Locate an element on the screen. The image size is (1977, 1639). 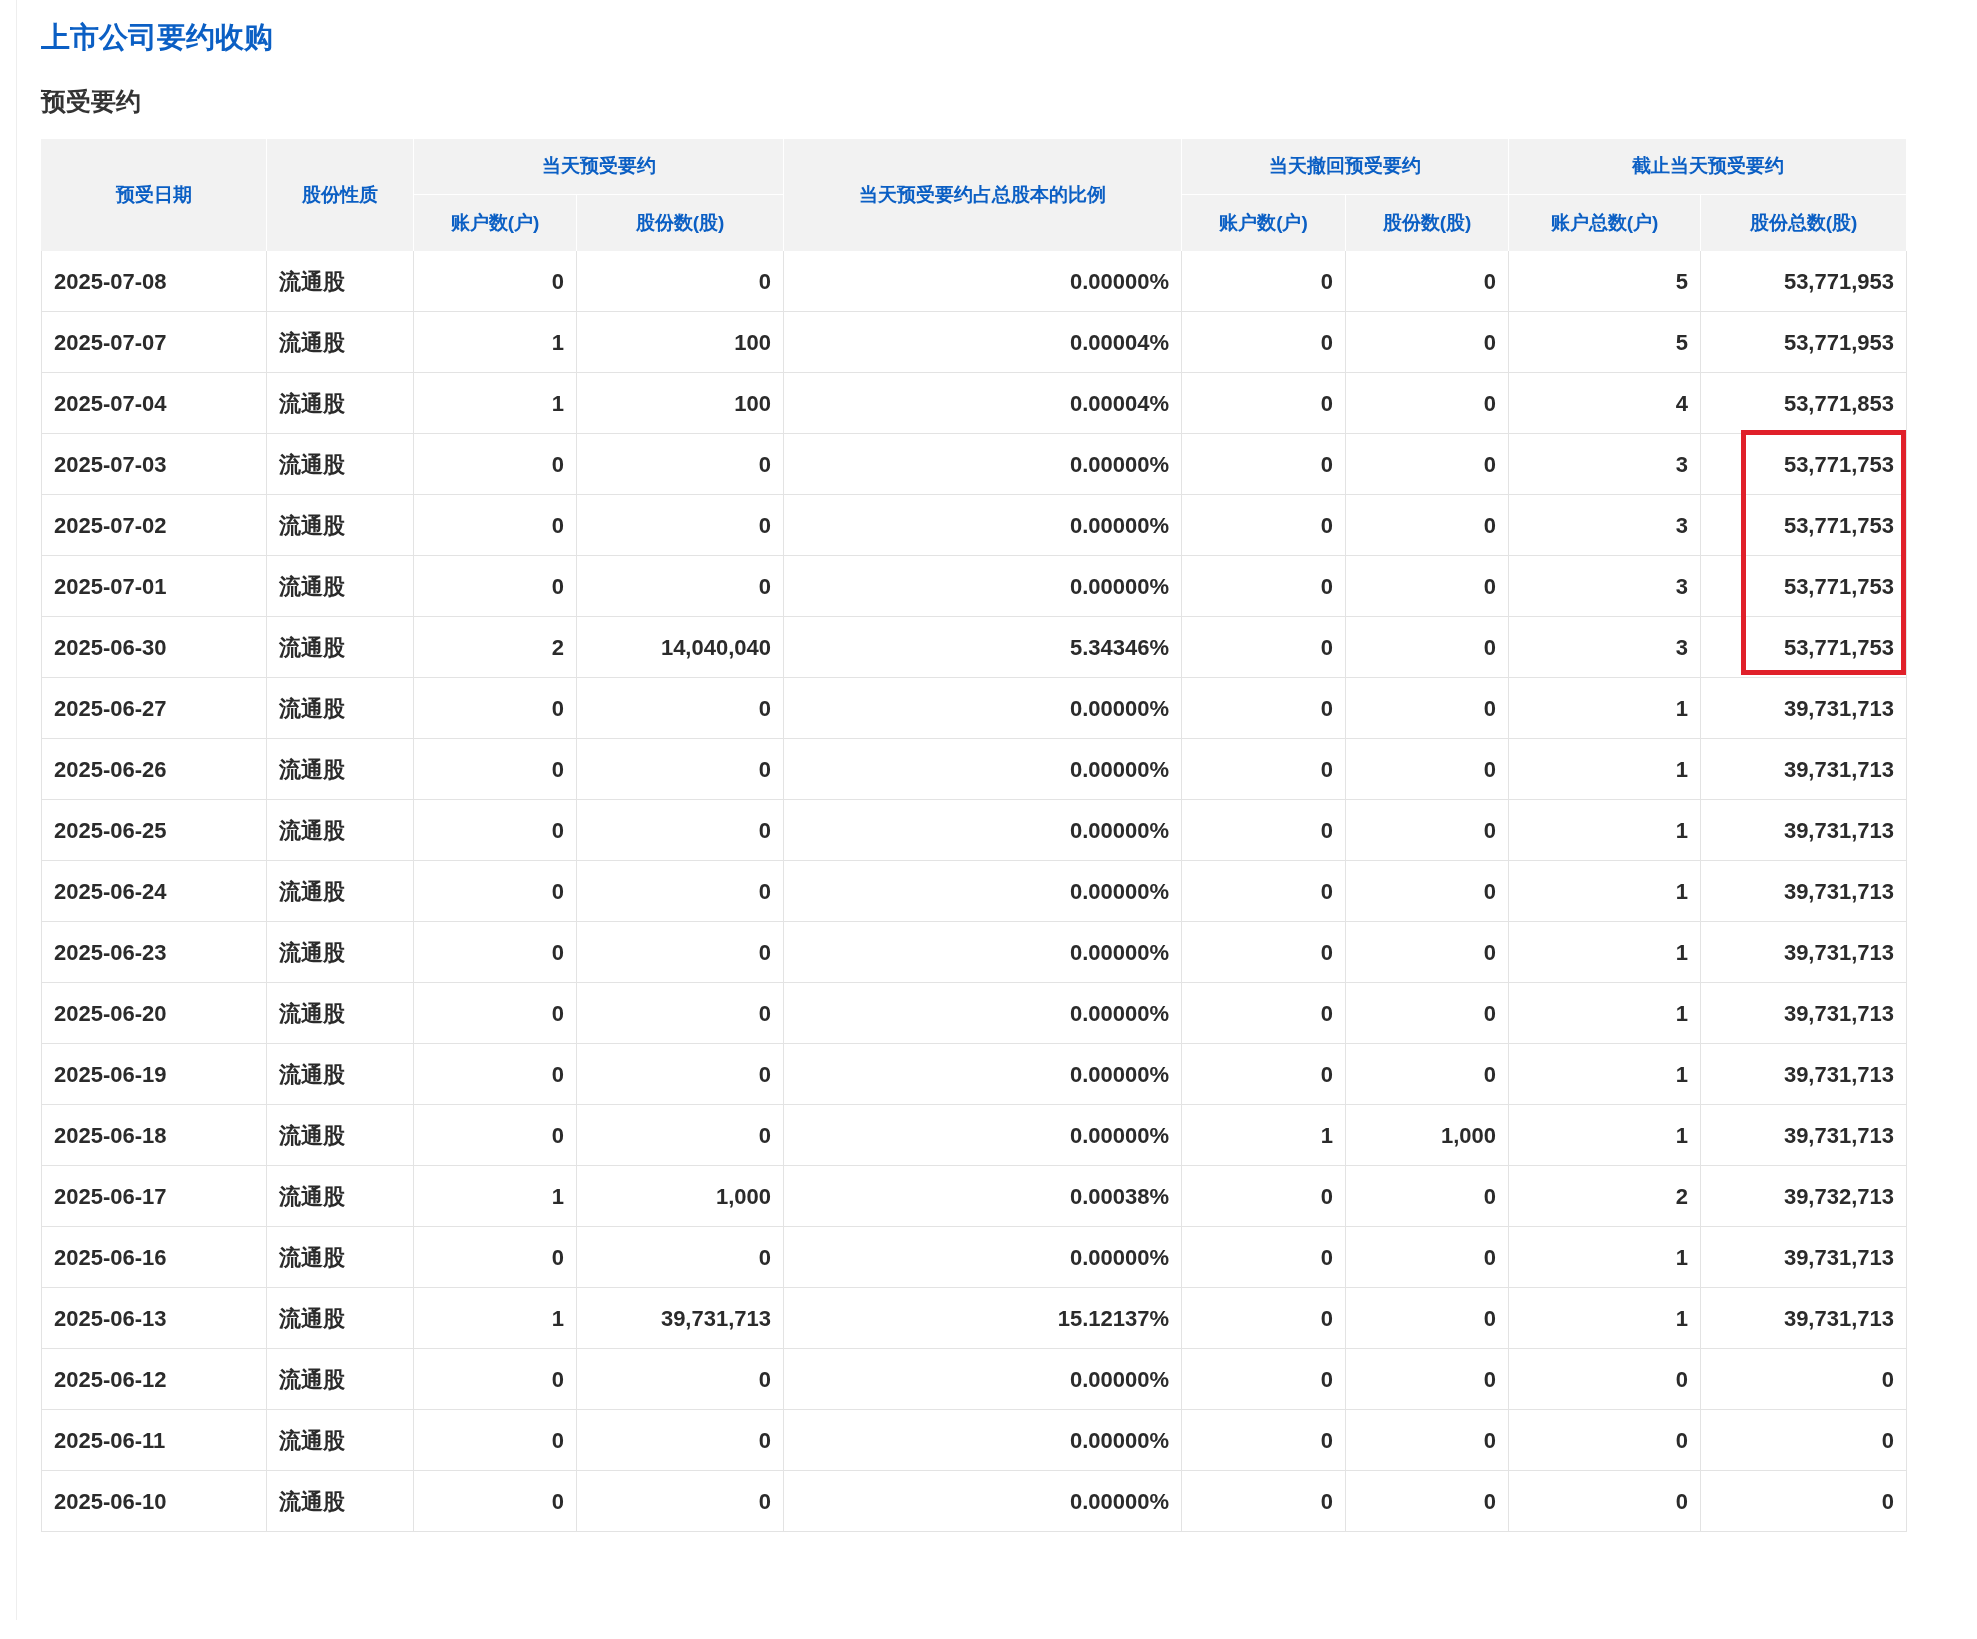
column-header: 预受日期 is located at coordinates (154, 195).